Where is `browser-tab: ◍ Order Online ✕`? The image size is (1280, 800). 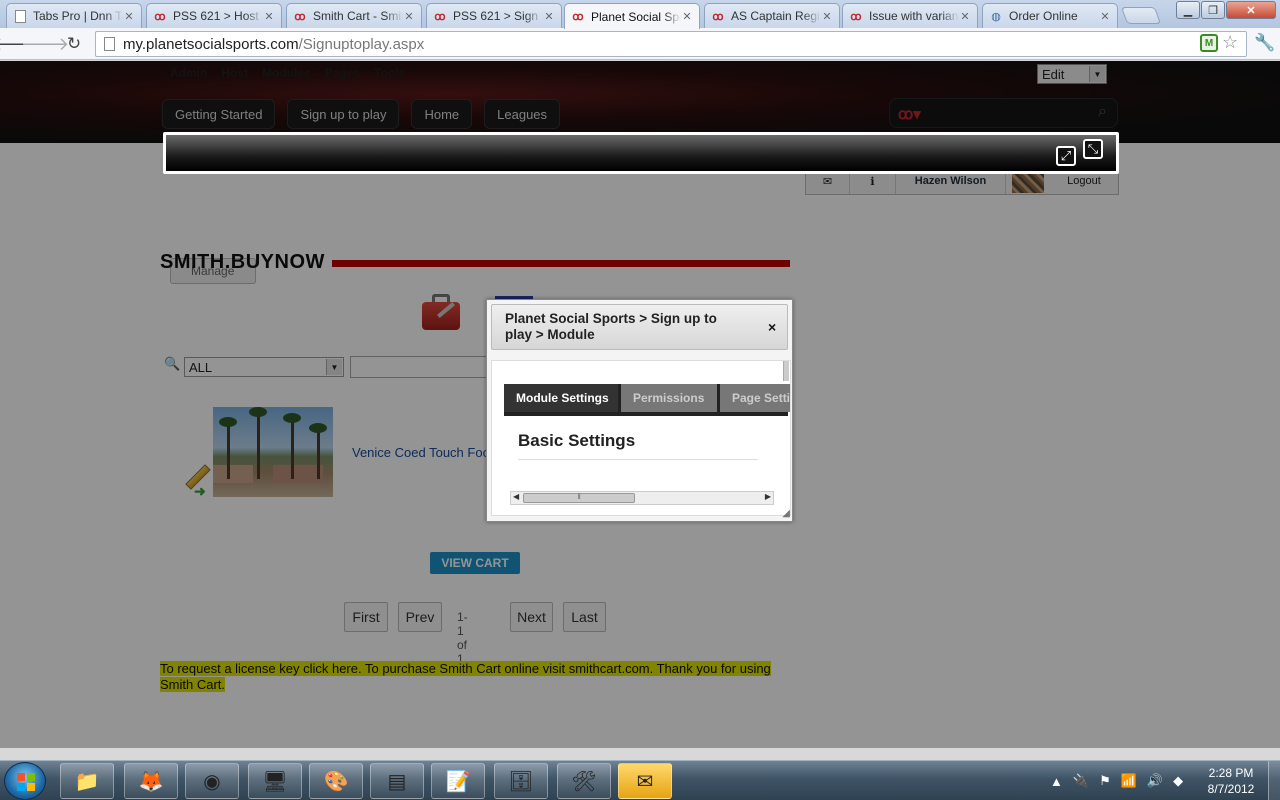
browser-tab: ◍ Order Online ✕ is located at coordinates (1050, 15).